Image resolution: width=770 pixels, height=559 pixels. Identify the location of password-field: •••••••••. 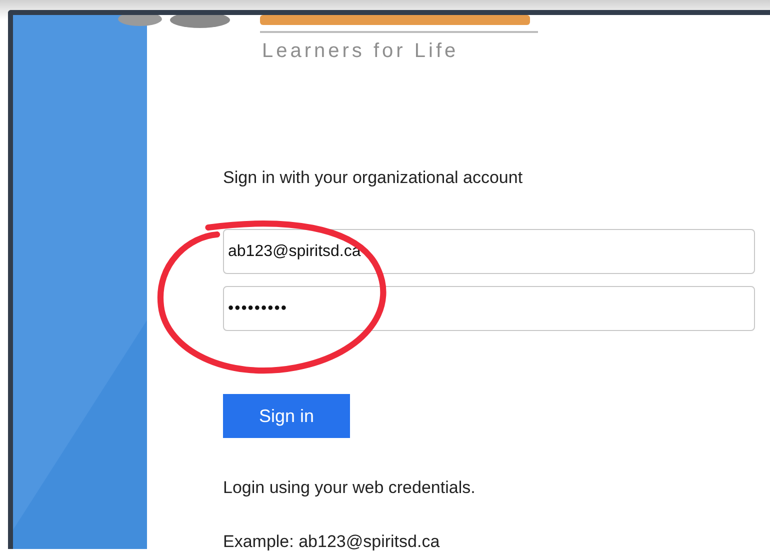
(489, 308).